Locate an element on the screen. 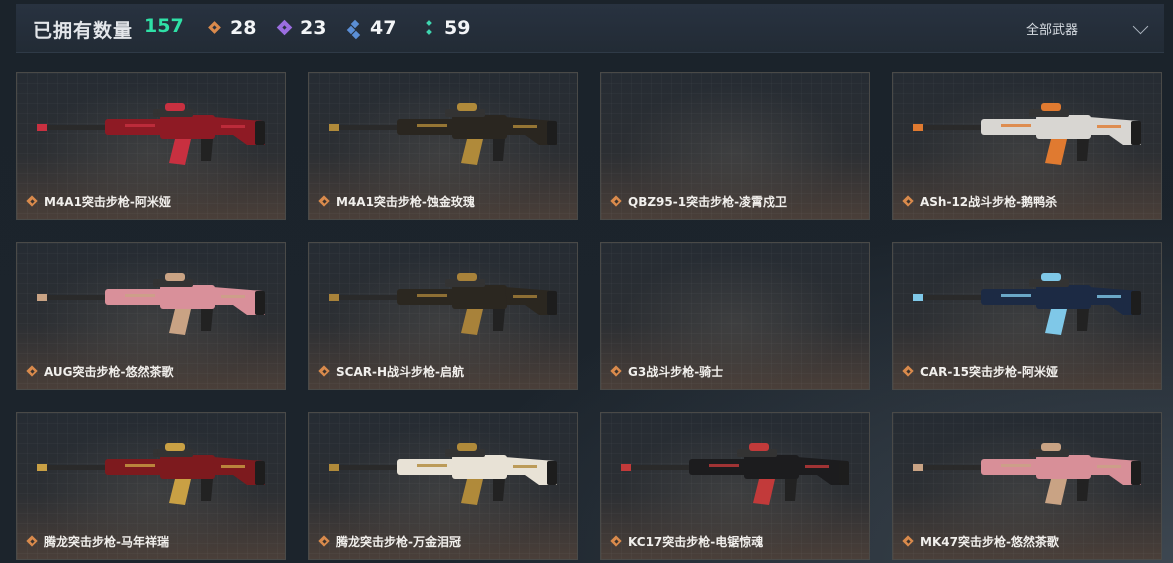  weapon-card: SCAR-H战斗步枪-启航 is located at coordinates (443, 316).